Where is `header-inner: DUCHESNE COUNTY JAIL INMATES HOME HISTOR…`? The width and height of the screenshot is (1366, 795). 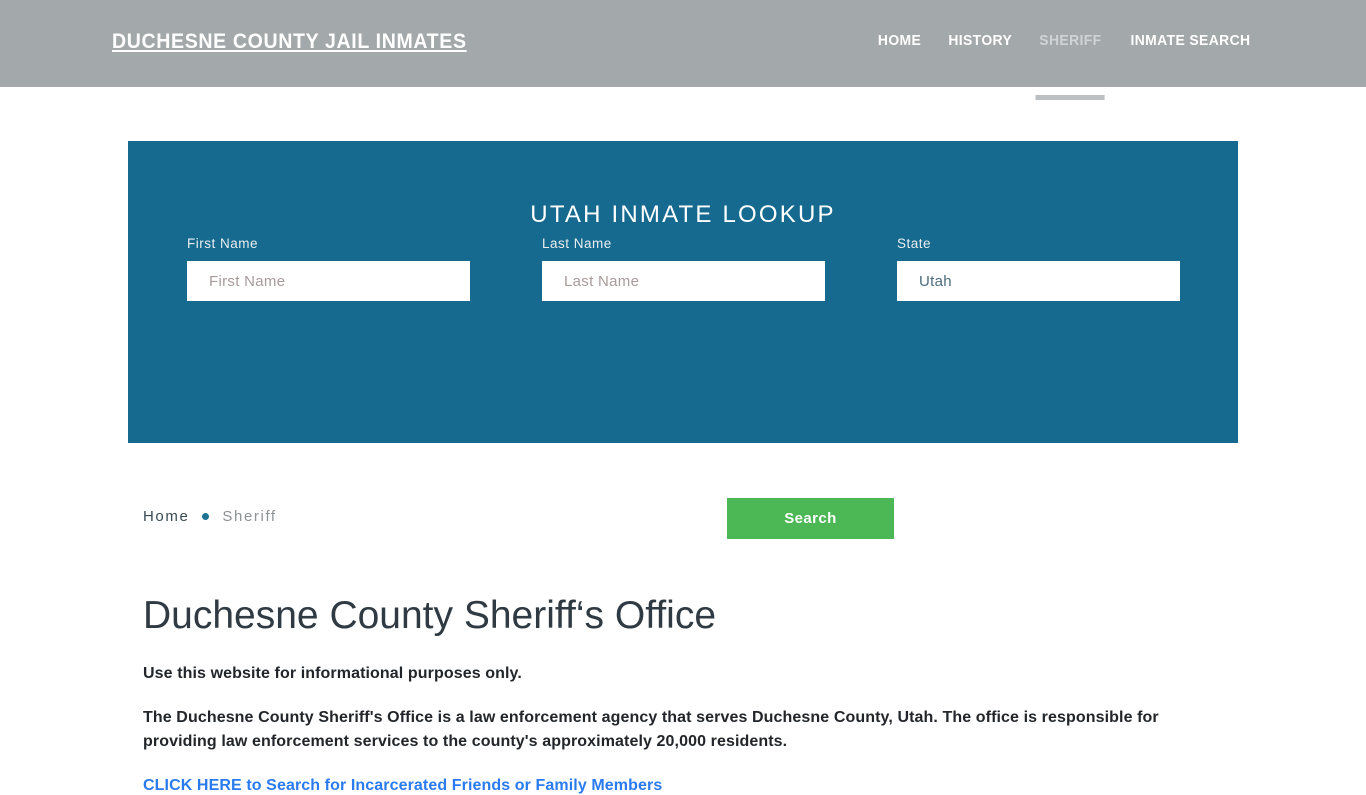 header-inner: DUCHESNE COUNTY JAIL INMATES HOME HISTOR… is located at coordinates (683, 43).